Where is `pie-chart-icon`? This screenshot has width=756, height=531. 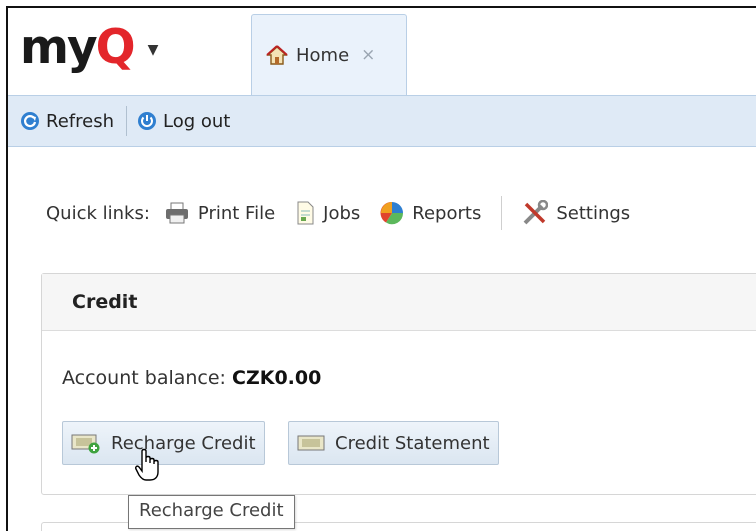 pie-chart-icon is located at coordinates (392, 213).